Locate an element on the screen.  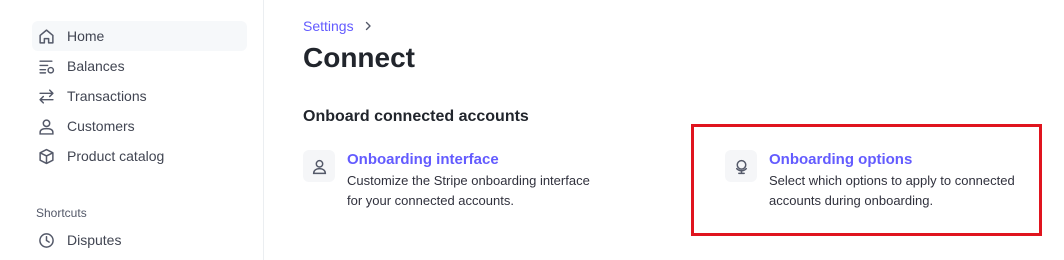
sidebar-item-balances: Balances is located at coordinates (139, 66).